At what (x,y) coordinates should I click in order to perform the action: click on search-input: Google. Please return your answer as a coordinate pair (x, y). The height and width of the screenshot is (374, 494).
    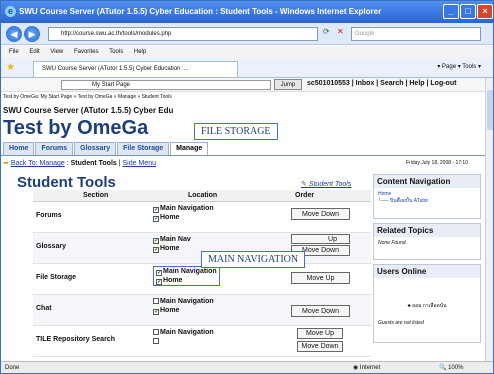
    Looking at the image, I should click on (416, 34).